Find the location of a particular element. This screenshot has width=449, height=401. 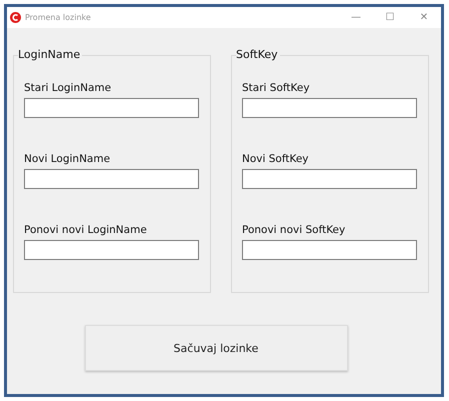

maximize-button: ☐ is located at coordinates (390, 17).